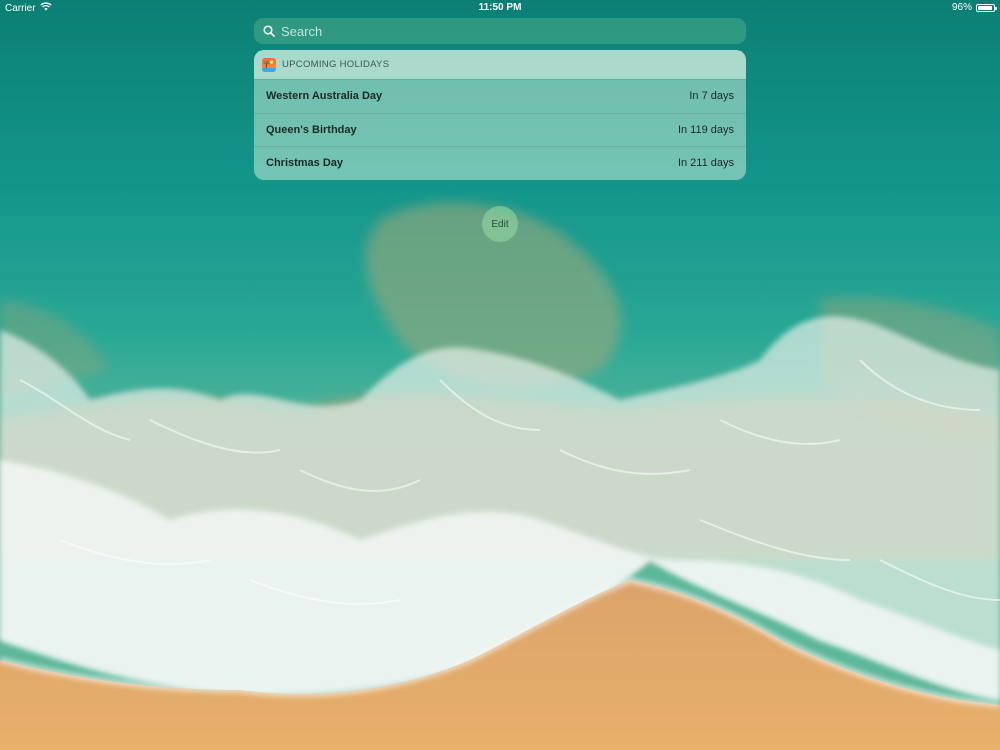  What do you see at coordinates (500, 163) in the screenshot?
I see `holiday-row: Christmas Day In 211 days` at bounding box center [500, 163].